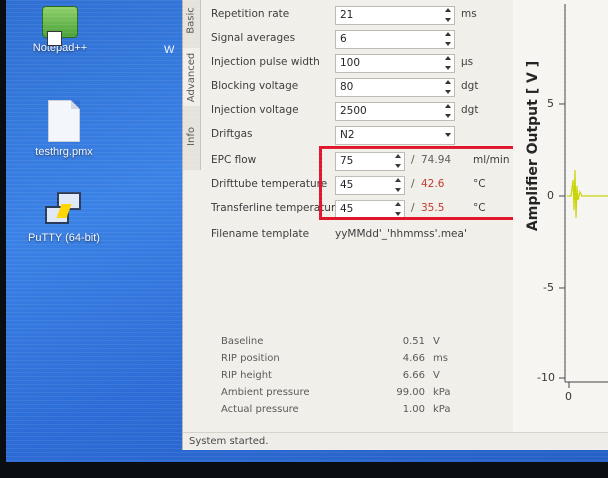 Image resolution: width=608 pixels, height=478 pixels. What do you see at coordinates (395, 15) in the screenshot?
I see `repetition-rate-spinbox: 21` at bounding box center [395, 15].